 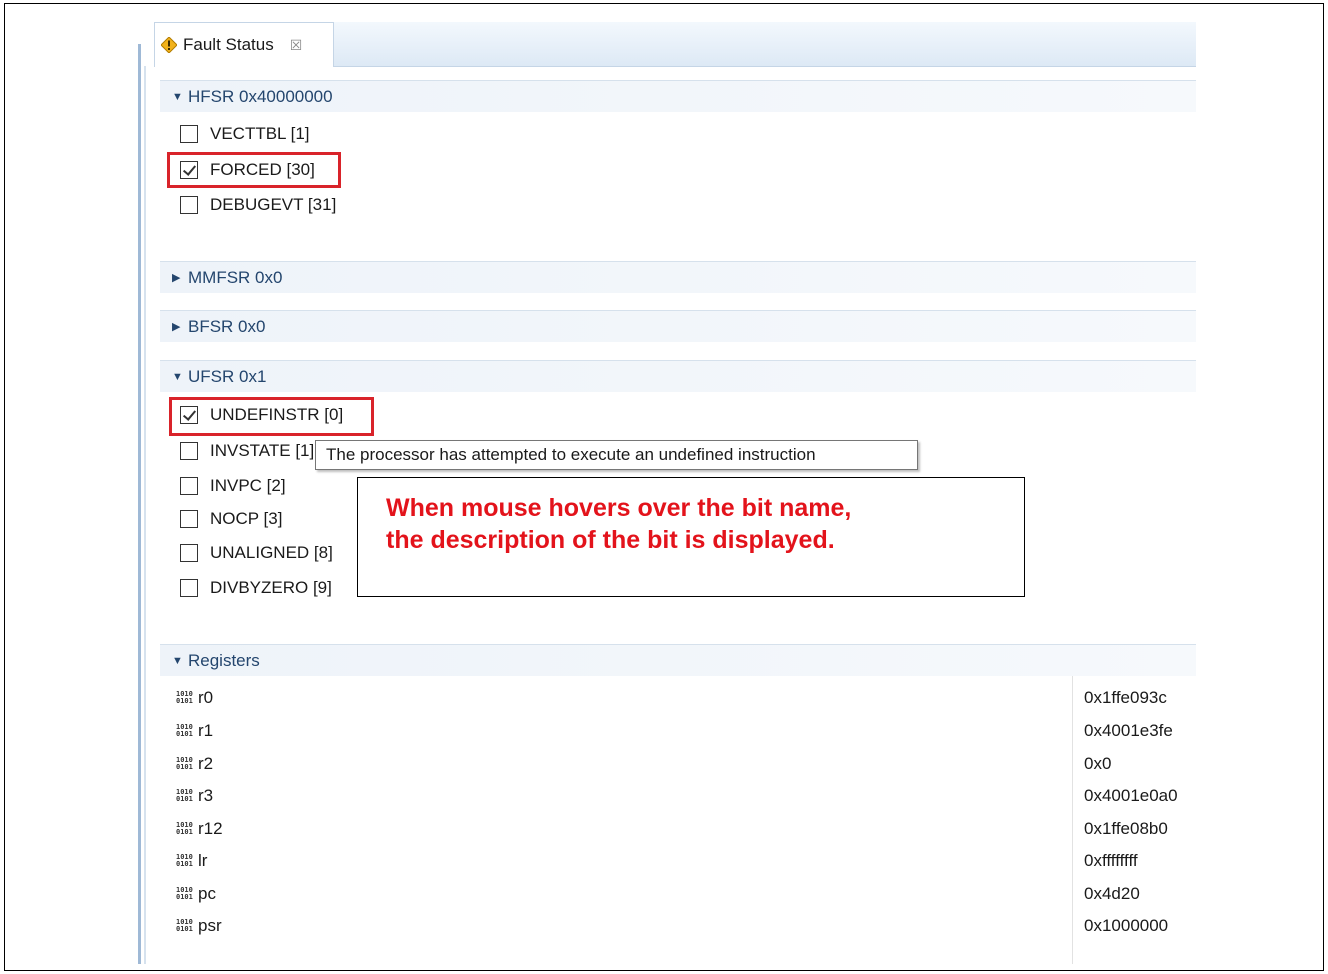 I want to click on register-name: r12, so click(x=210, y=828).